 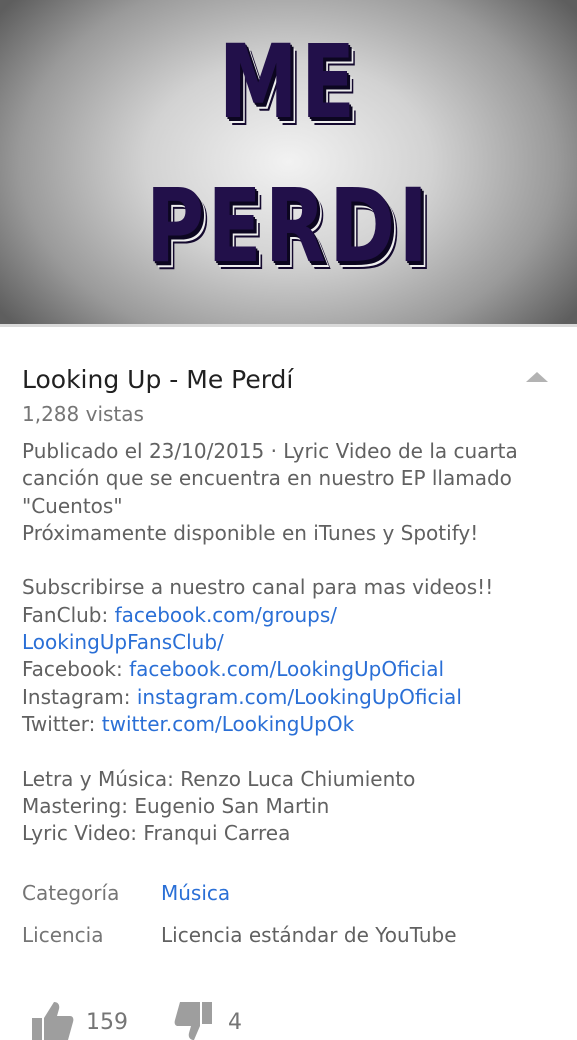 I want to click on category-link: Música, so click(x=195, y=893).